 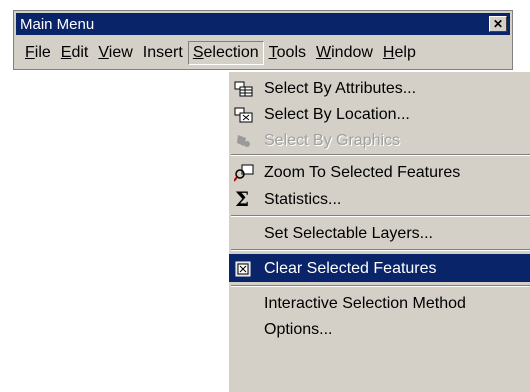 I want to click on close-button: ✕, so click(x=498, y=24).